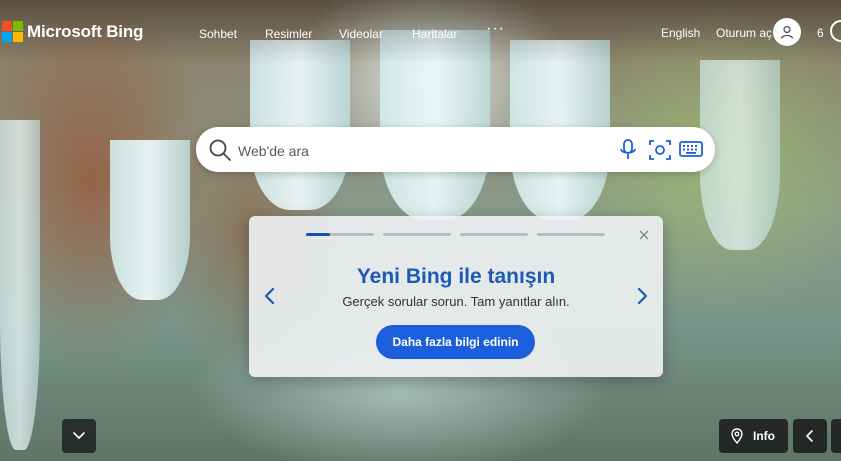 The image size is (841, 461). Describe the element at coordinates (423, 151) in the screenshot. I see `search-input` at that location.